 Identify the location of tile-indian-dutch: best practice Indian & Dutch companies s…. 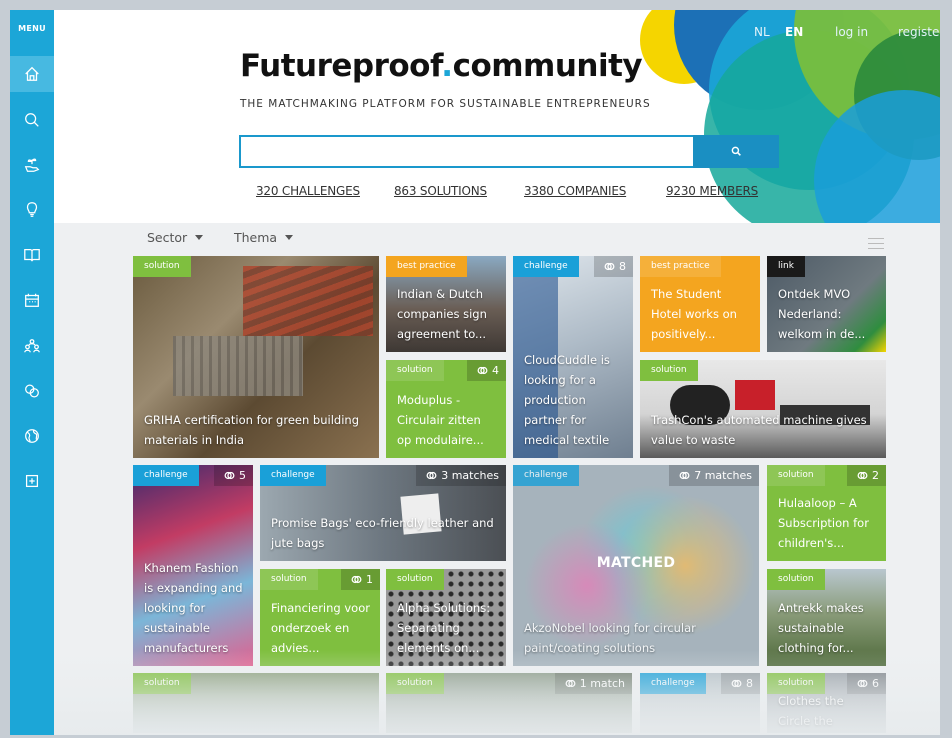
(446, 304).